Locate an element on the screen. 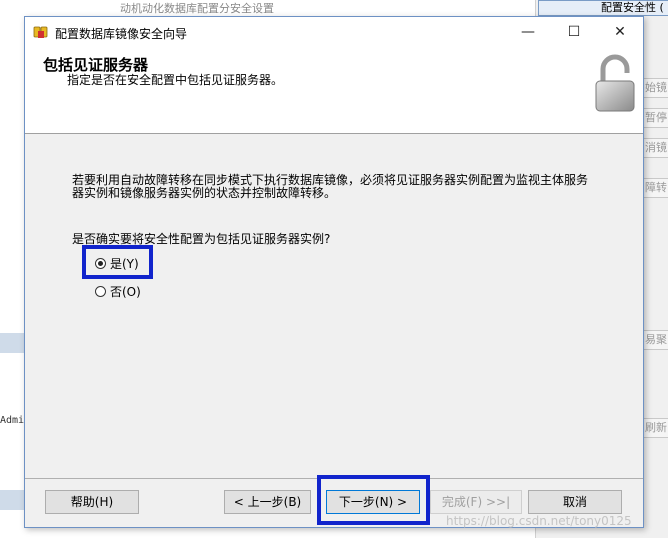 Image resolution: width=668 pixels, height=538 pixels. background-button-fragment: 刷新 is located at coordinates (655, 428).